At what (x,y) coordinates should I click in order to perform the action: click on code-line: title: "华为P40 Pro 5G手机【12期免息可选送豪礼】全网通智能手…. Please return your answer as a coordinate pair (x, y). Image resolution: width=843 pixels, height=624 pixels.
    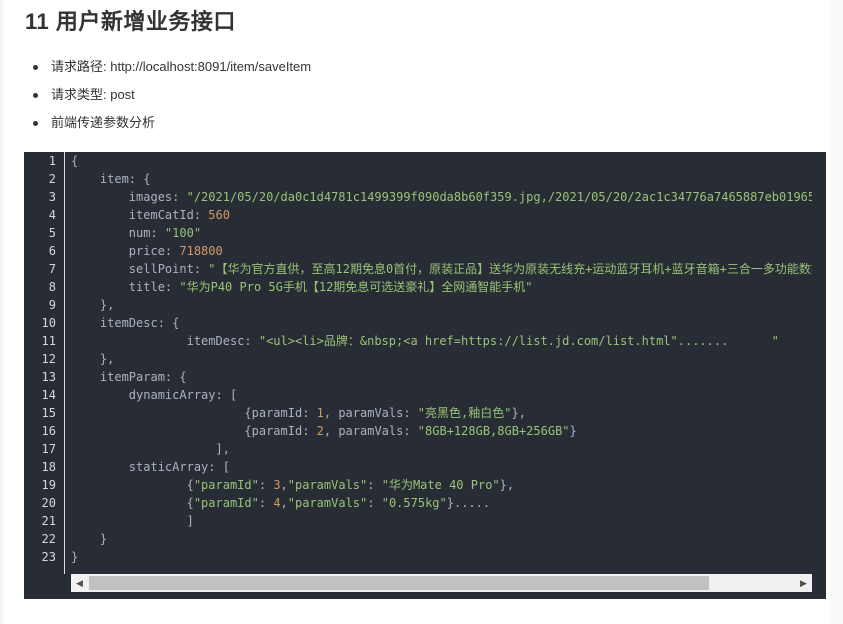
    Looking at the image, I should click on (441, 287).